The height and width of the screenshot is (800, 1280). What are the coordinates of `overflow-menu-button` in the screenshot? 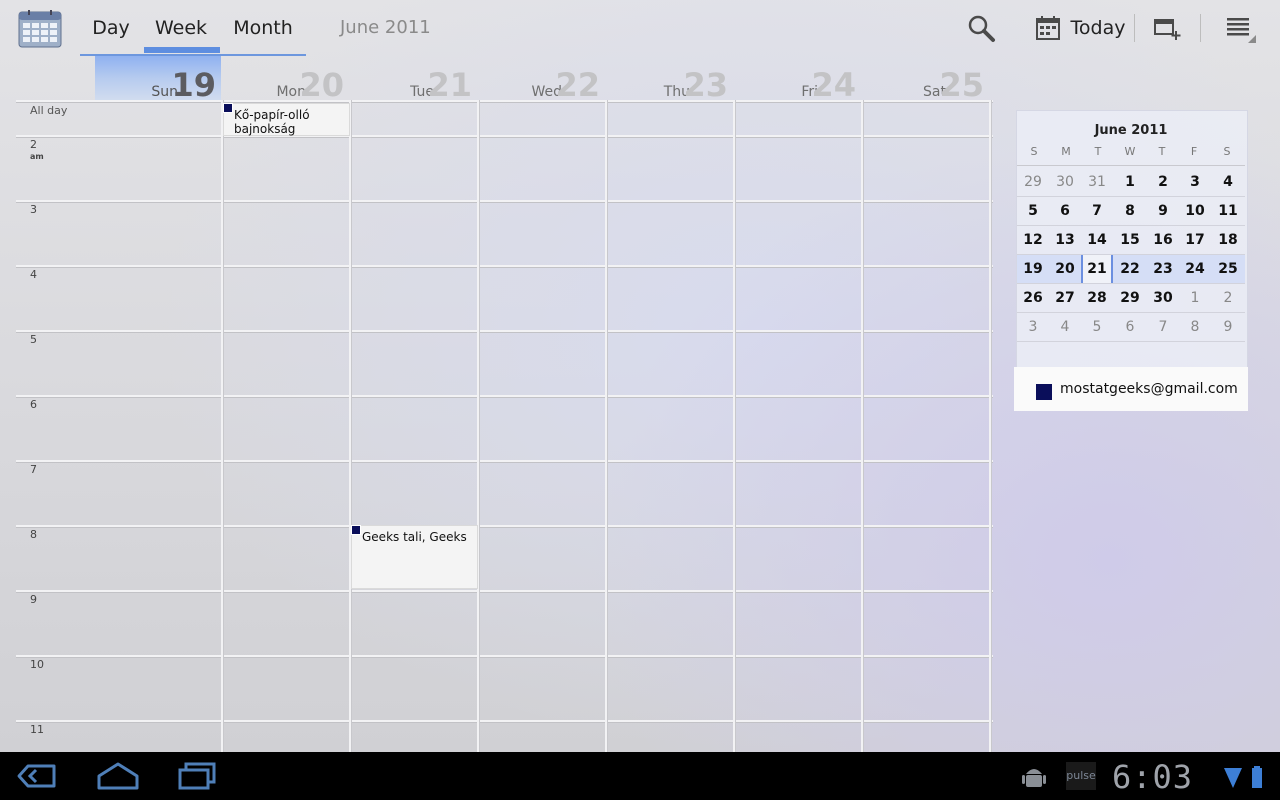 It's located at (1240, 28).